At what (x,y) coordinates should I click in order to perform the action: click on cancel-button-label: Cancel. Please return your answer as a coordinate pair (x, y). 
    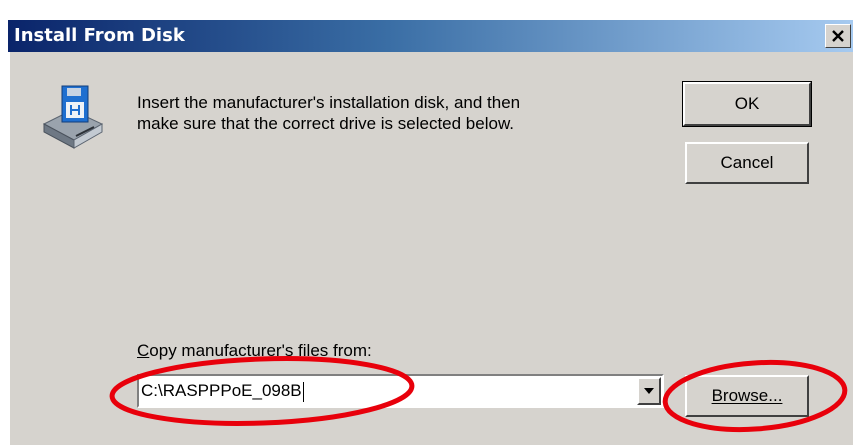
    Looking at the image, I should click on (747, 162).